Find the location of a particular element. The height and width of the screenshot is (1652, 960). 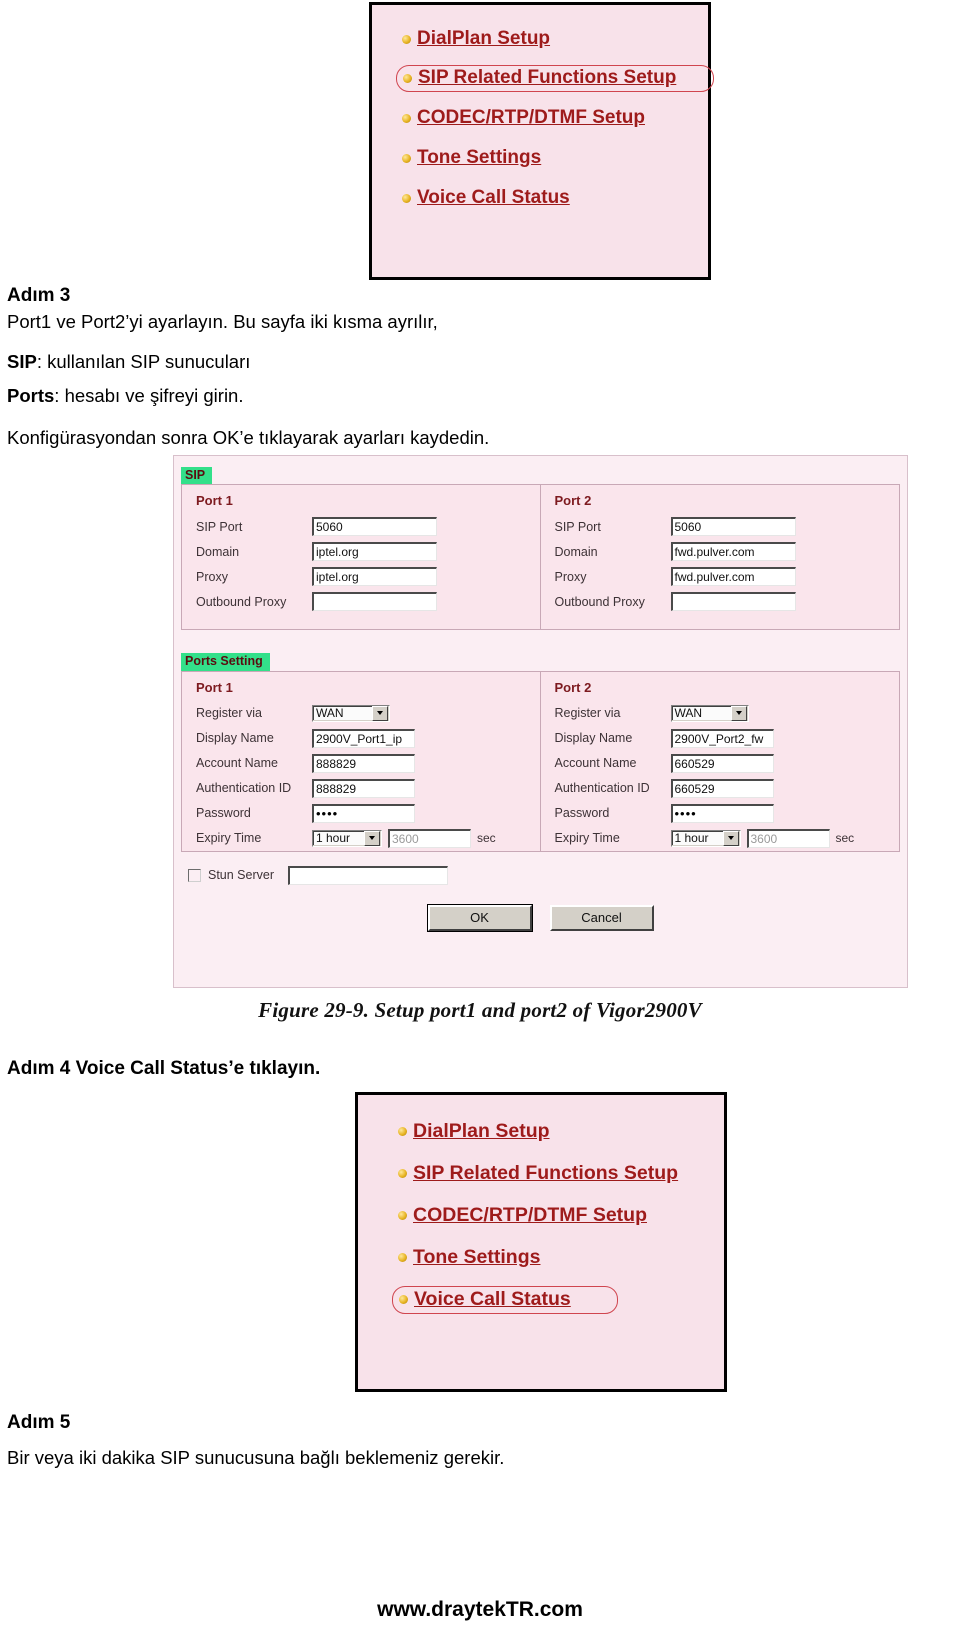

ports-port2-displayname-row: Display Name 2900V_Port2_fw is located at coordinates (727, 738).